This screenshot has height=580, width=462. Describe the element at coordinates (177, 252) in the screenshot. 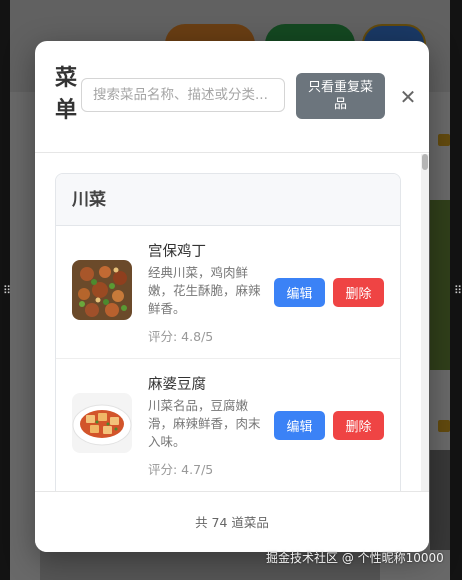

I see `dish-name: 宫保鸡丁` at that location.